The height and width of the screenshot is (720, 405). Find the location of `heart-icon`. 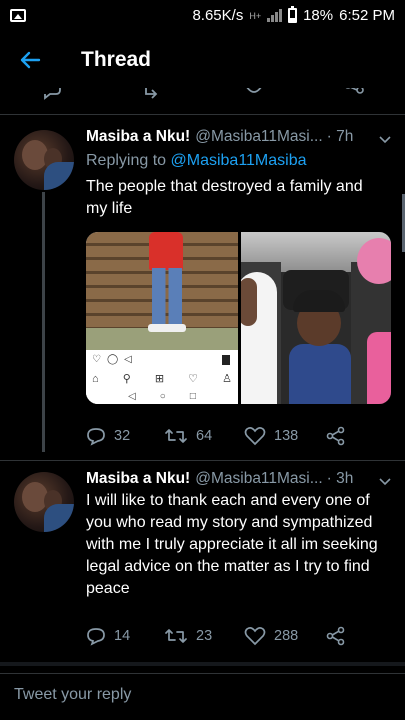

heart-icon is located at coordinates (255, 636).